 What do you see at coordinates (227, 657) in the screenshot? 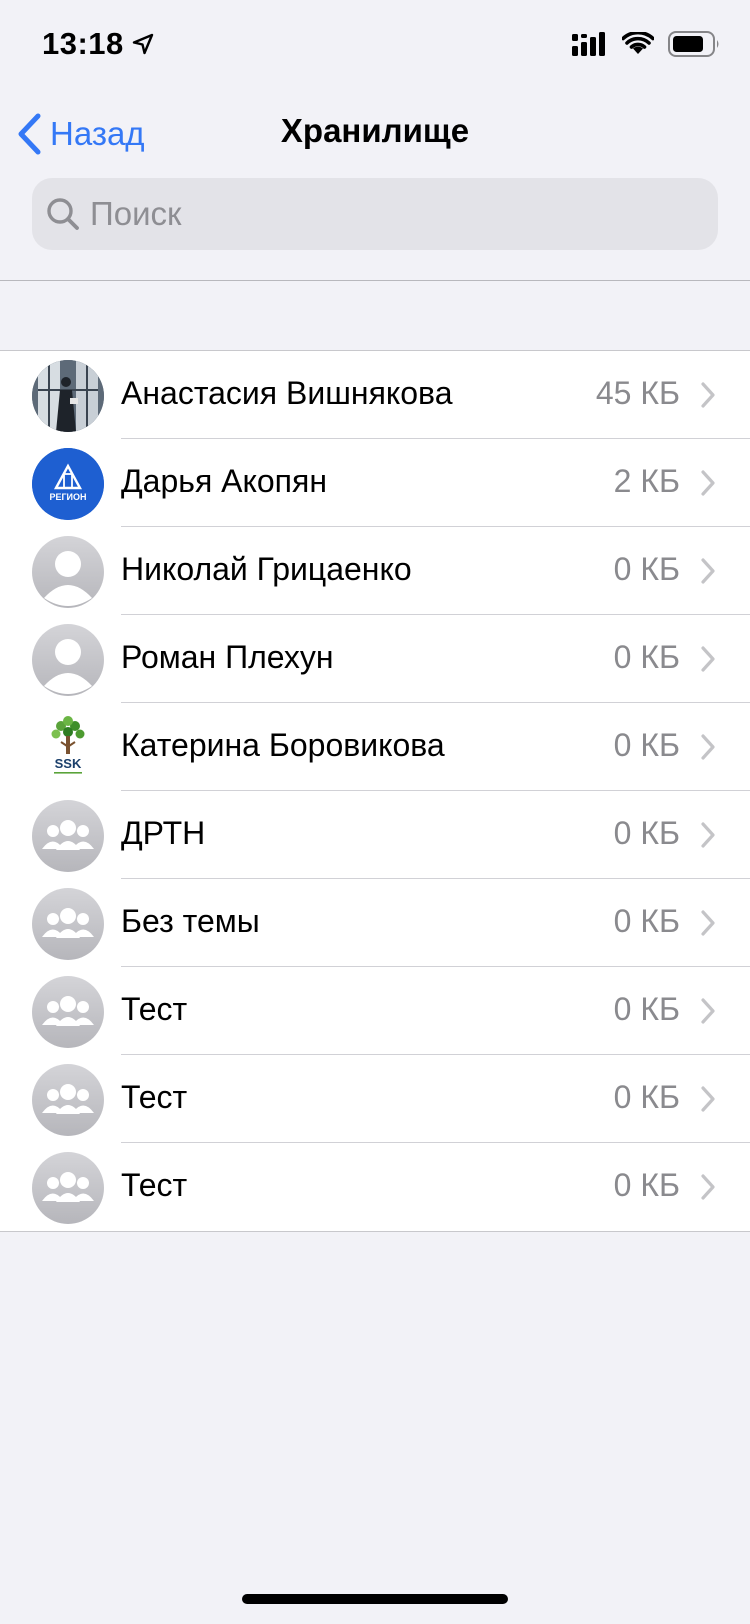
I see `chat-name: Роман Плехун` at bounding box center [227, 657].